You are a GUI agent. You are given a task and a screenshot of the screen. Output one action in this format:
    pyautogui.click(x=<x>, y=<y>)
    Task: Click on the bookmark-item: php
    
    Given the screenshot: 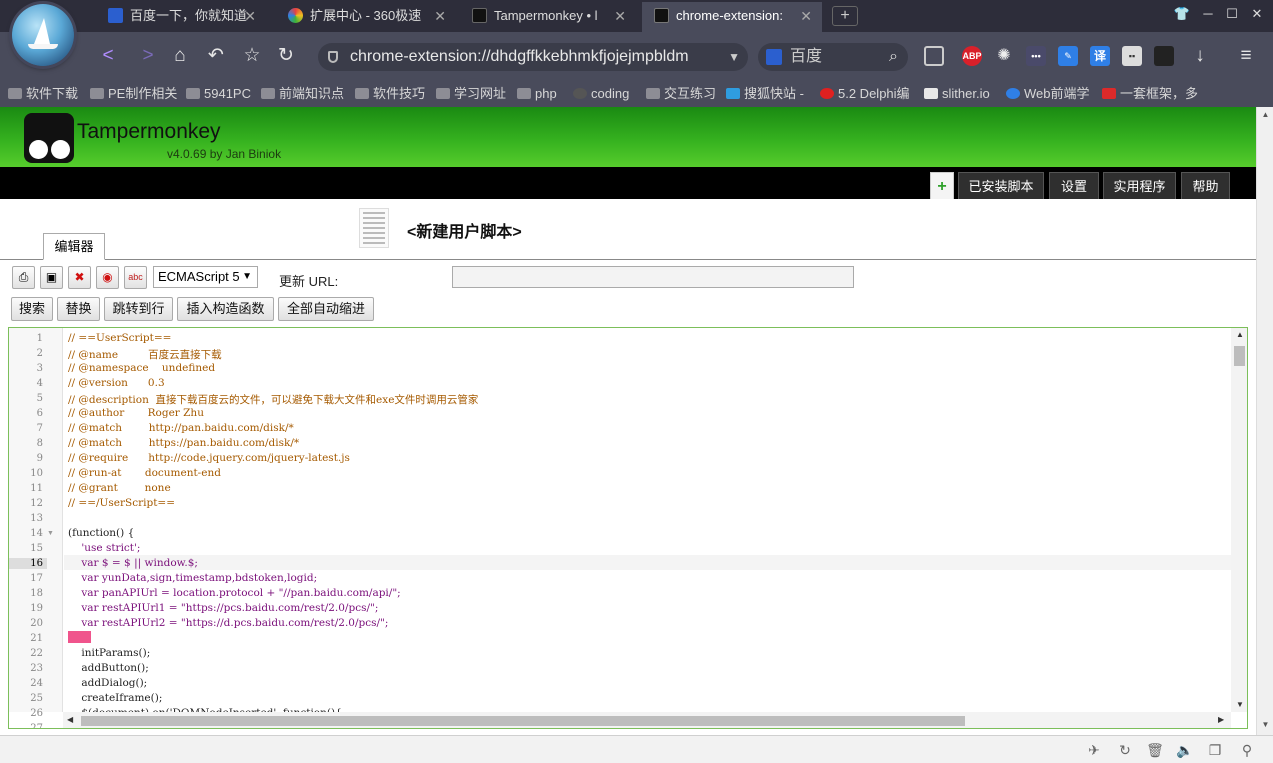 What is the action you would take?
    pyautogui.click(x=536, y=94)
    